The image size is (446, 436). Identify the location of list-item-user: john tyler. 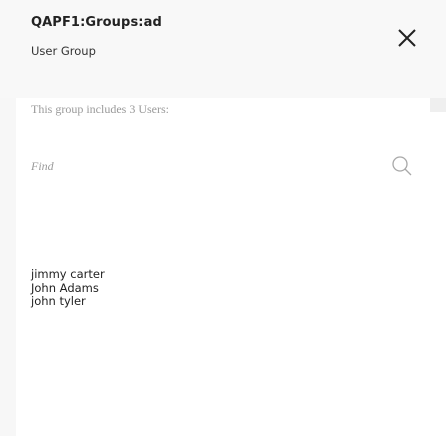
(68, 301).